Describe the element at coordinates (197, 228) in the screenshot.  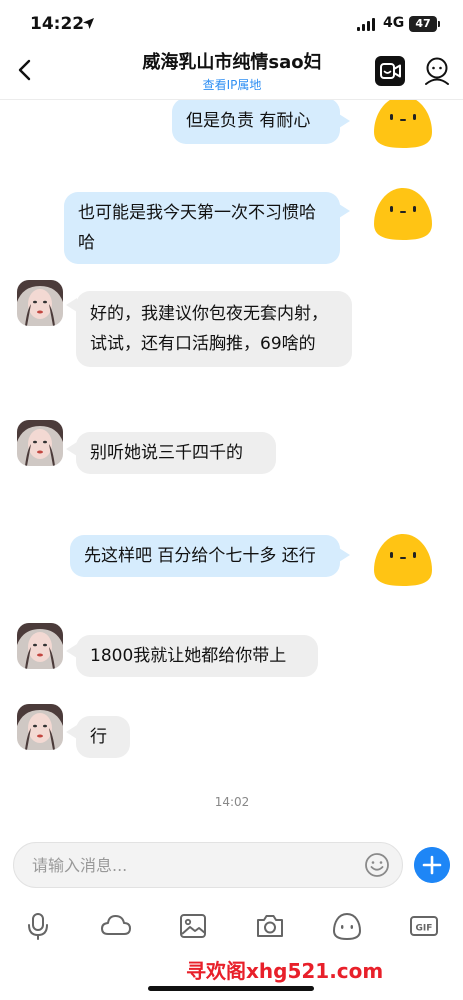
I see `message-text: 也可能是我今天第一次不习惯哈哈` at that location.